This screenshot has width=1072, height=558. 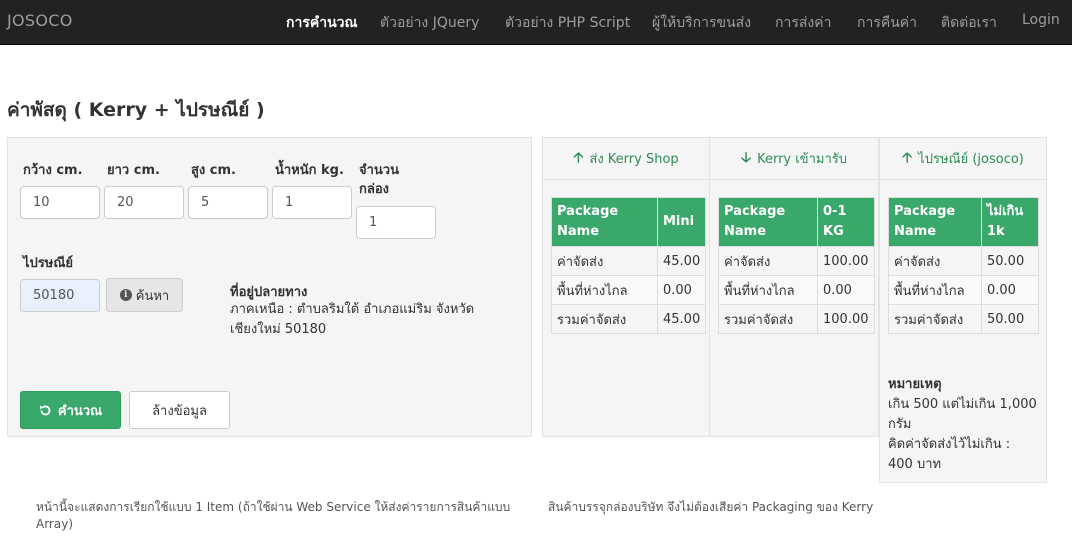 What do you see at coordinates (322, 23) in the screenshot?
I see `nav-item-calculate: การคำนวณ` at bounding box center [322, 23].